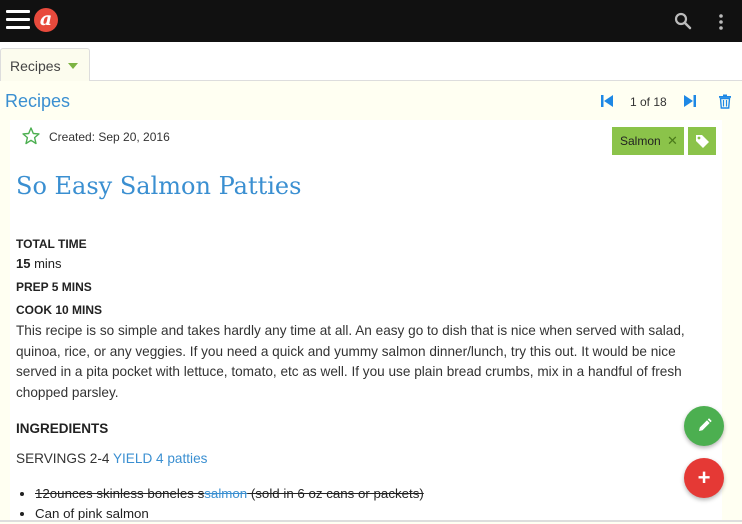 The height and width of the screenshot is (524, 742). Describe the element at coordinates (23, 263) in the screenshot. I see `total-time-number: 15` at that location.